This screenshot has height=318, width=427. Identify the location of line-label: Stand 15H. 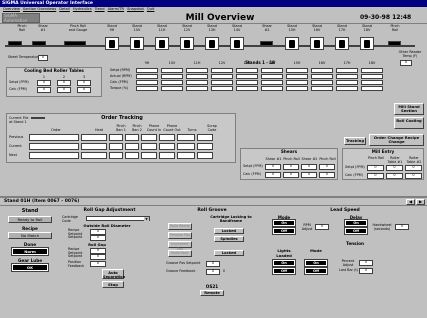
(292, 28).